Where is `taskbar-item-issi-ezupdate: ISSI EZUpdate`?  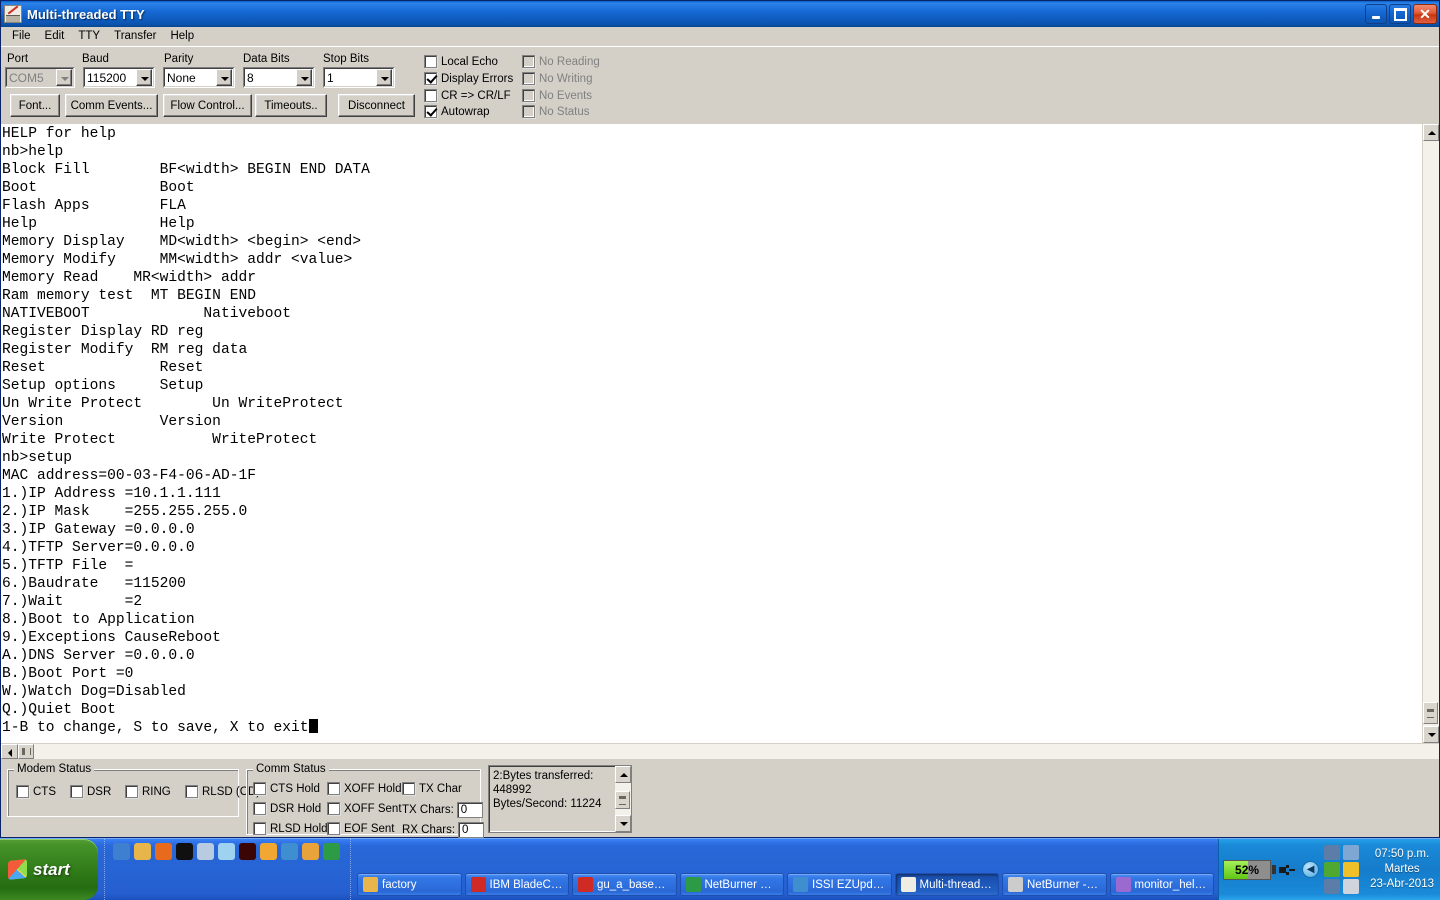
taskbar-item-issi-ezupdate: ISSI EZUpdate is located at coordinates (839, 884).